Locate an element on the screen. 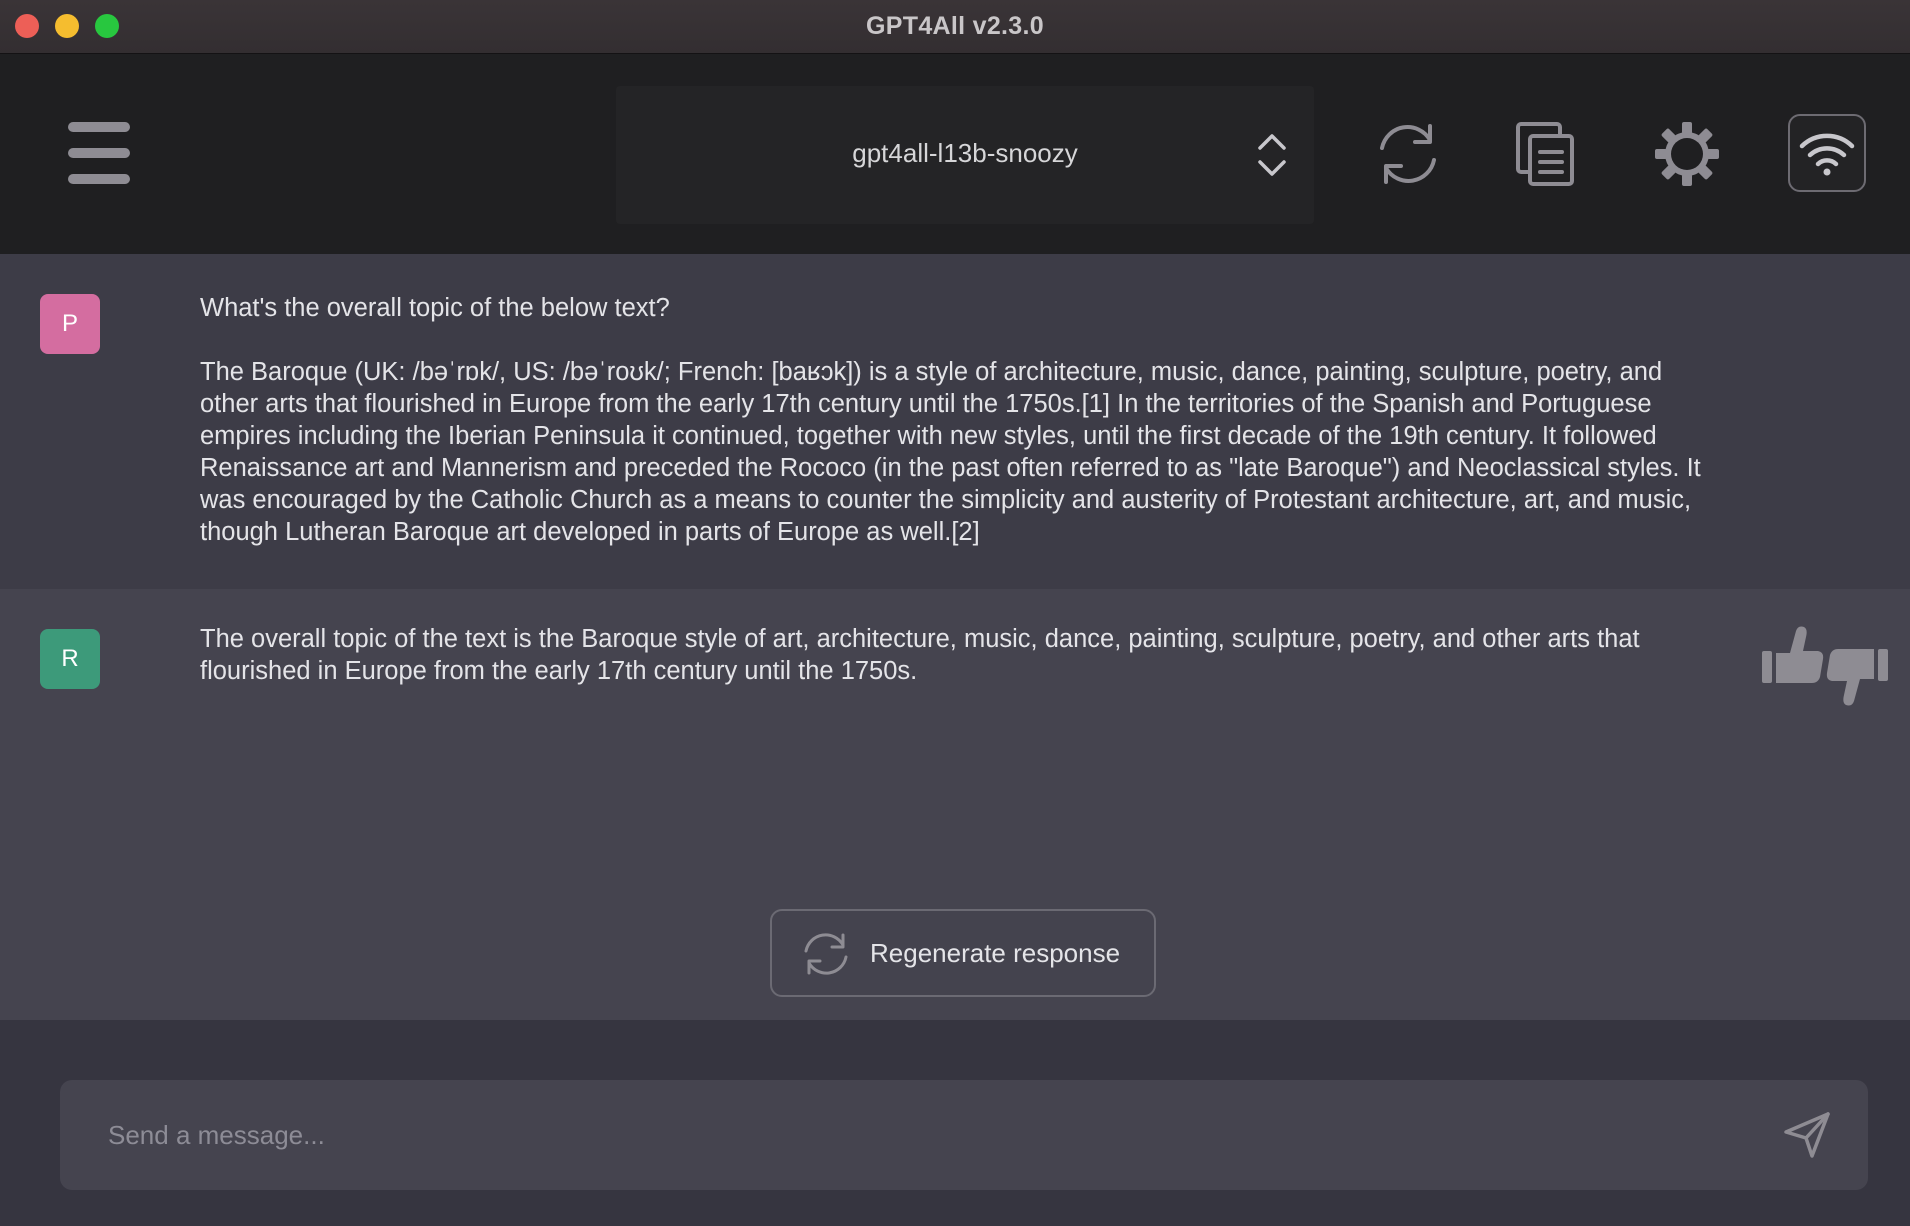 The height and width of the screenshot is (1226, 1910). thumbs-down-icon is located at coordinates (1857, 677).